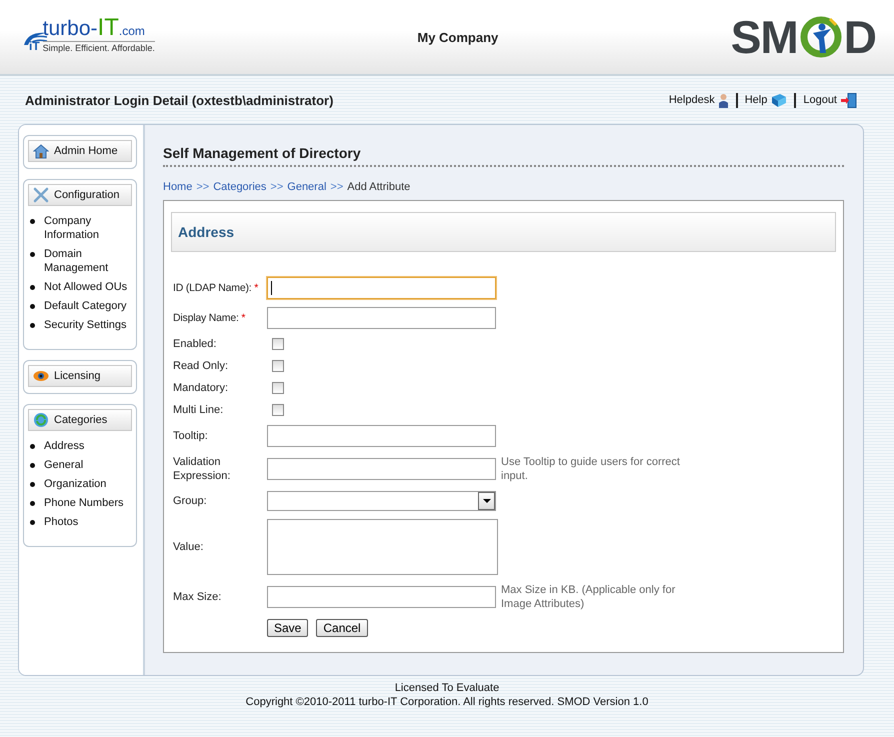  I want to click on sidebar-link: Photos, so click(61, 522).